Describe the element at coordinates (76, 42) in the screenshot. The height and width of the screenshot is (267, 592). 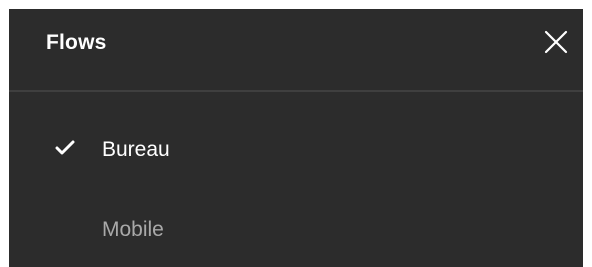
I see `panel-title: Flows` at that location.